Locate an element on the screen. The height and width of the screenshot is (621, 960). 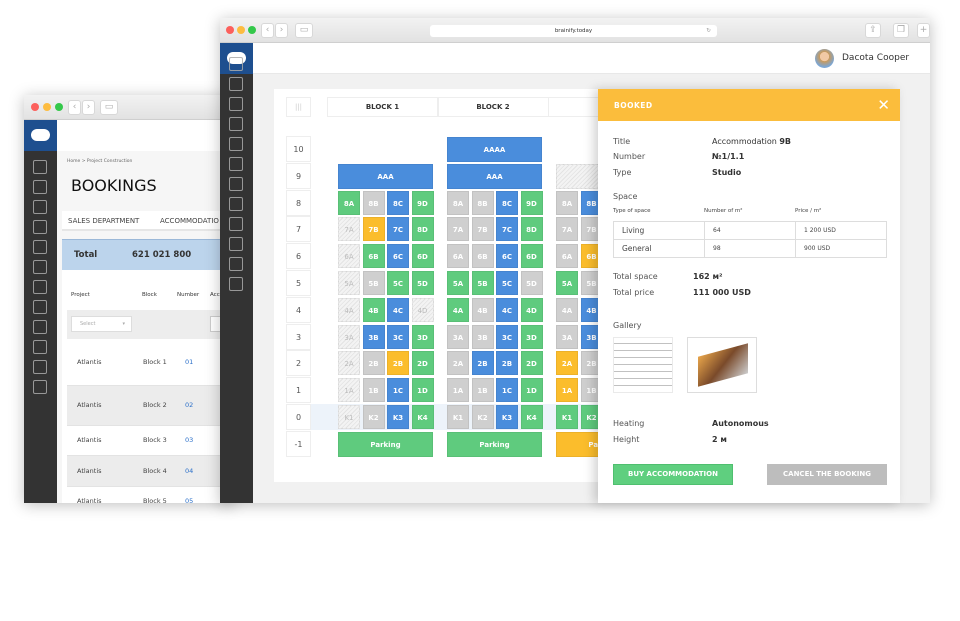
unit-cell: 7B is located at coordinates (373, 229).